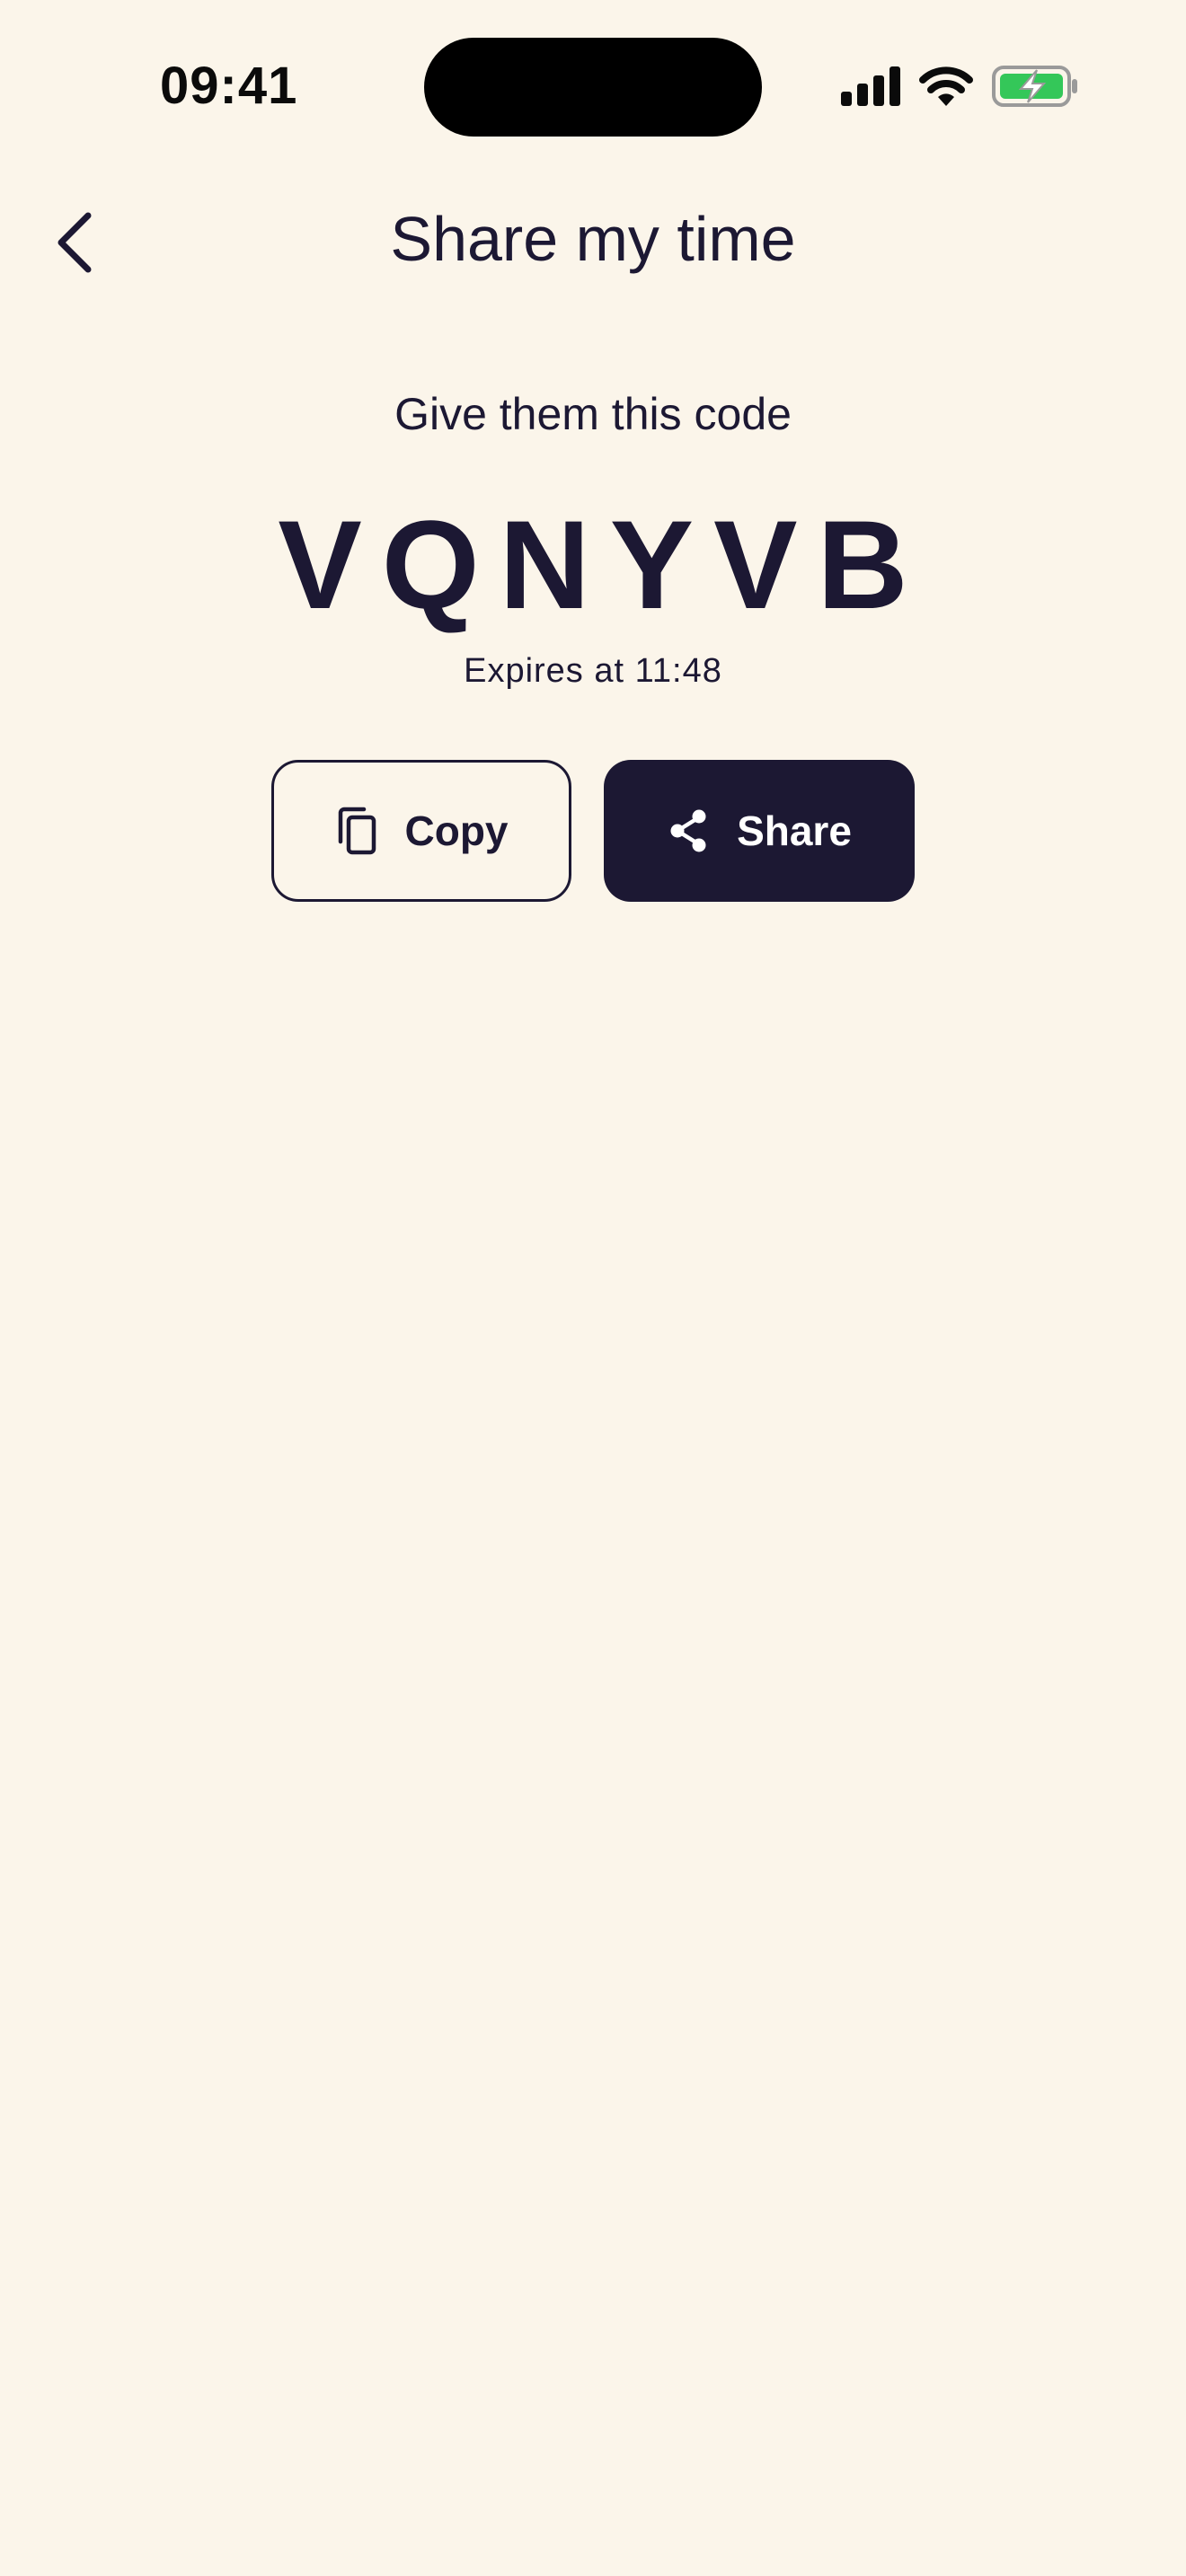 This screenshot has height=2576, width=1186. I want to click on status-bar: 09:41, so click(593, 85).